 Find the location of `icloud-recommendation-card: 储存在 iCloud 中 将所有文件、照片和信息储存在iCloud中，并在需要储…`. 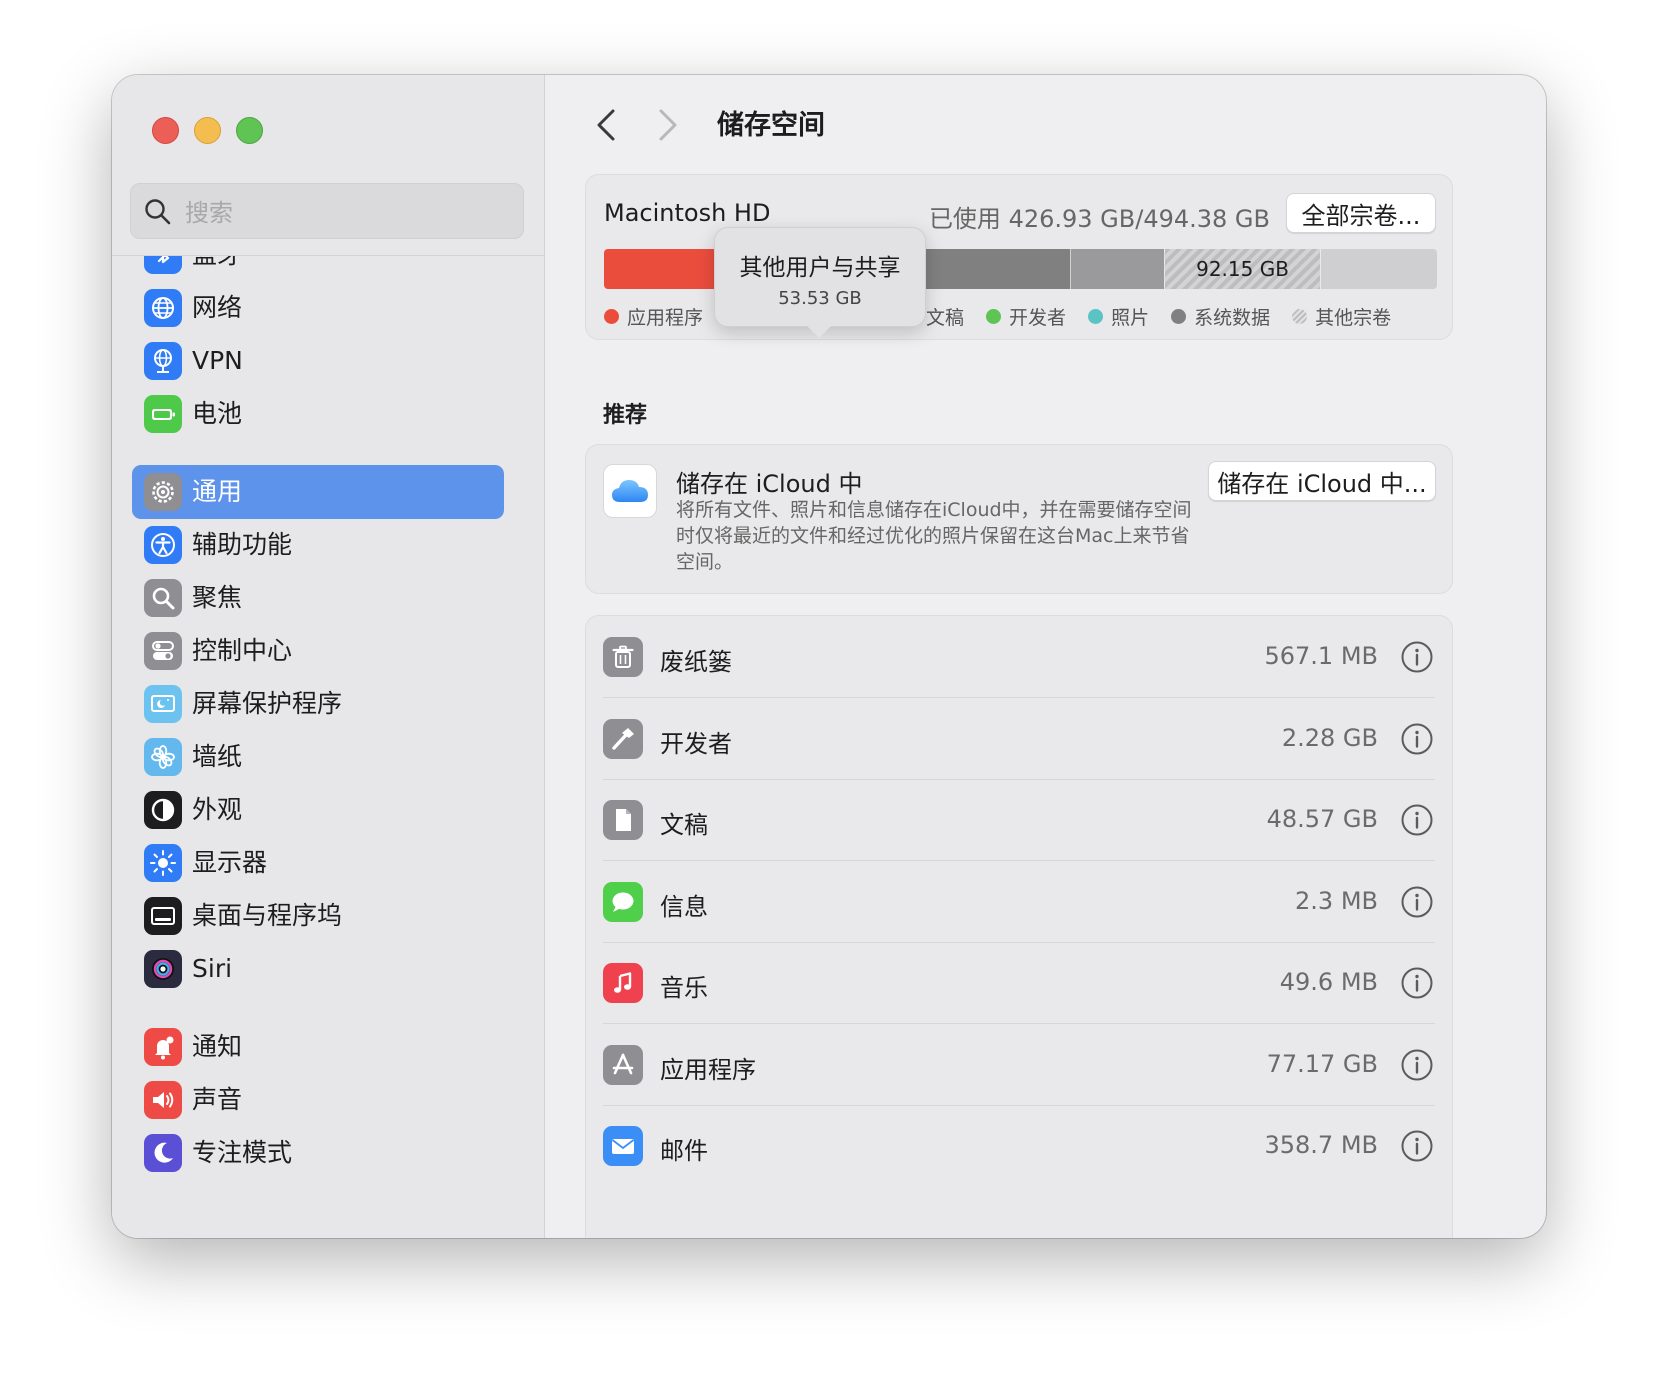

icloud-recommendation-card: 储存在 iCloud 中 将所有文件、照片和信息储存在iCloud中，并在需要储… is located at coordinates (1019, 519).